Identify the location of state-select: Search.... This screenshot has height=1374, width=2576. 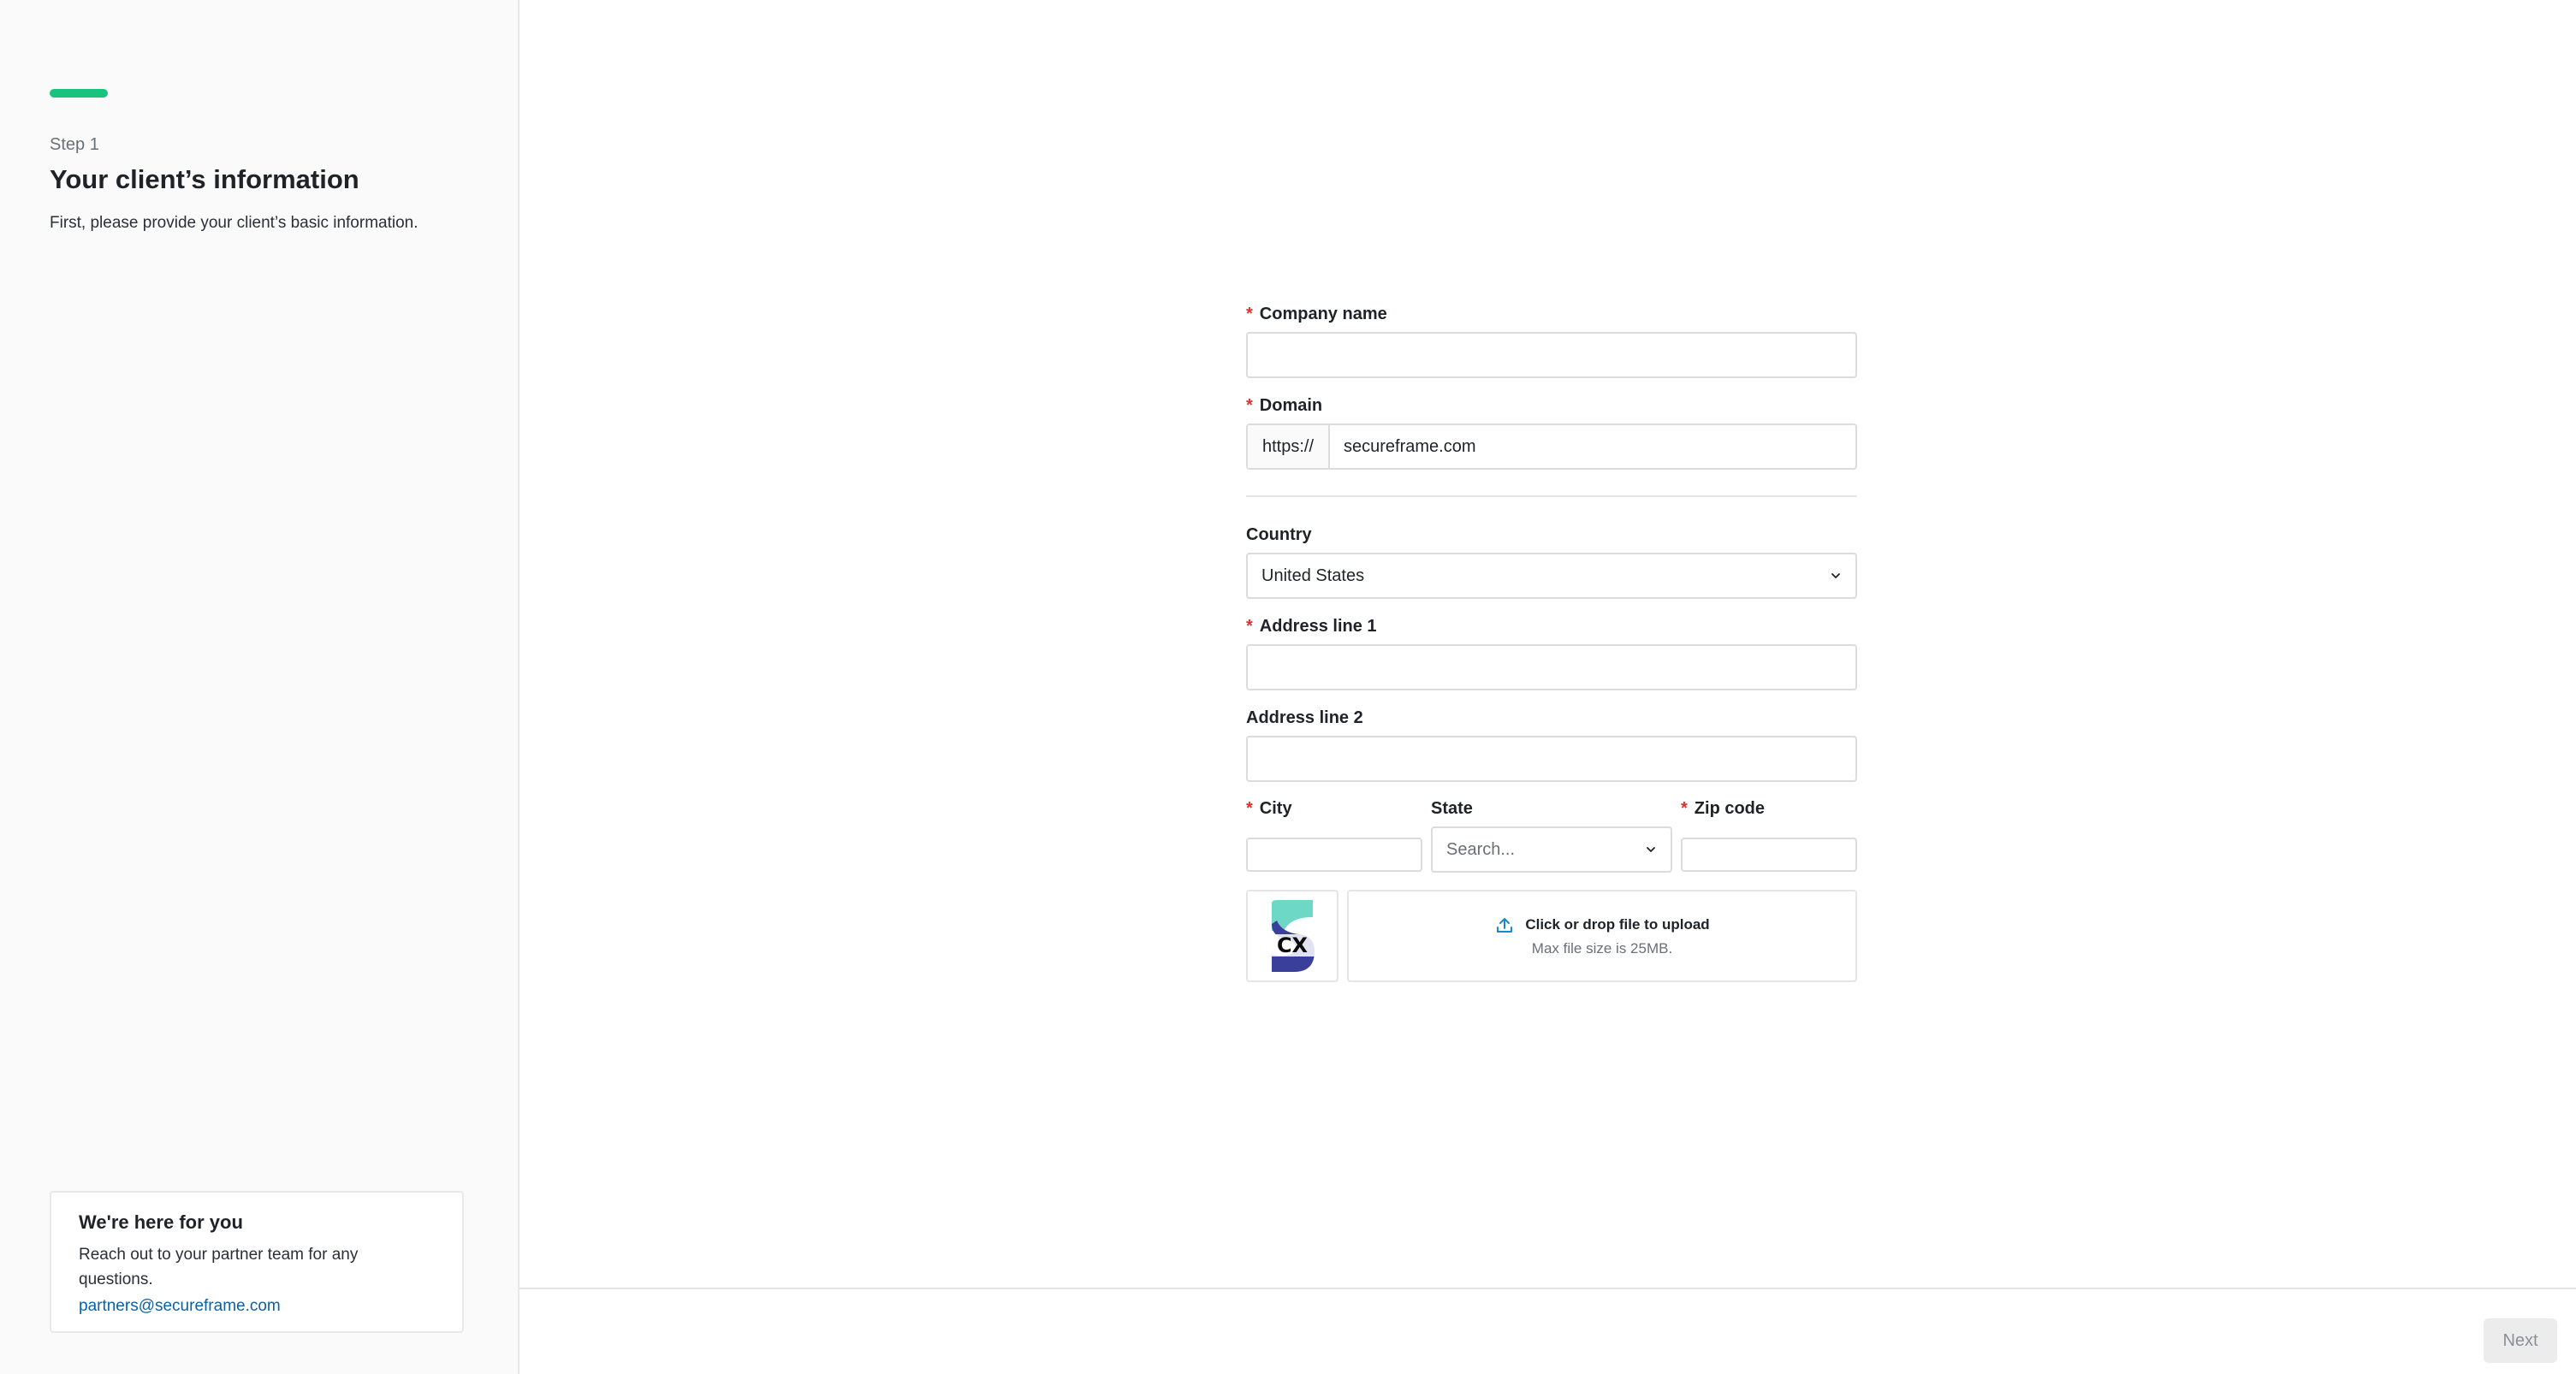
(1551, 849).